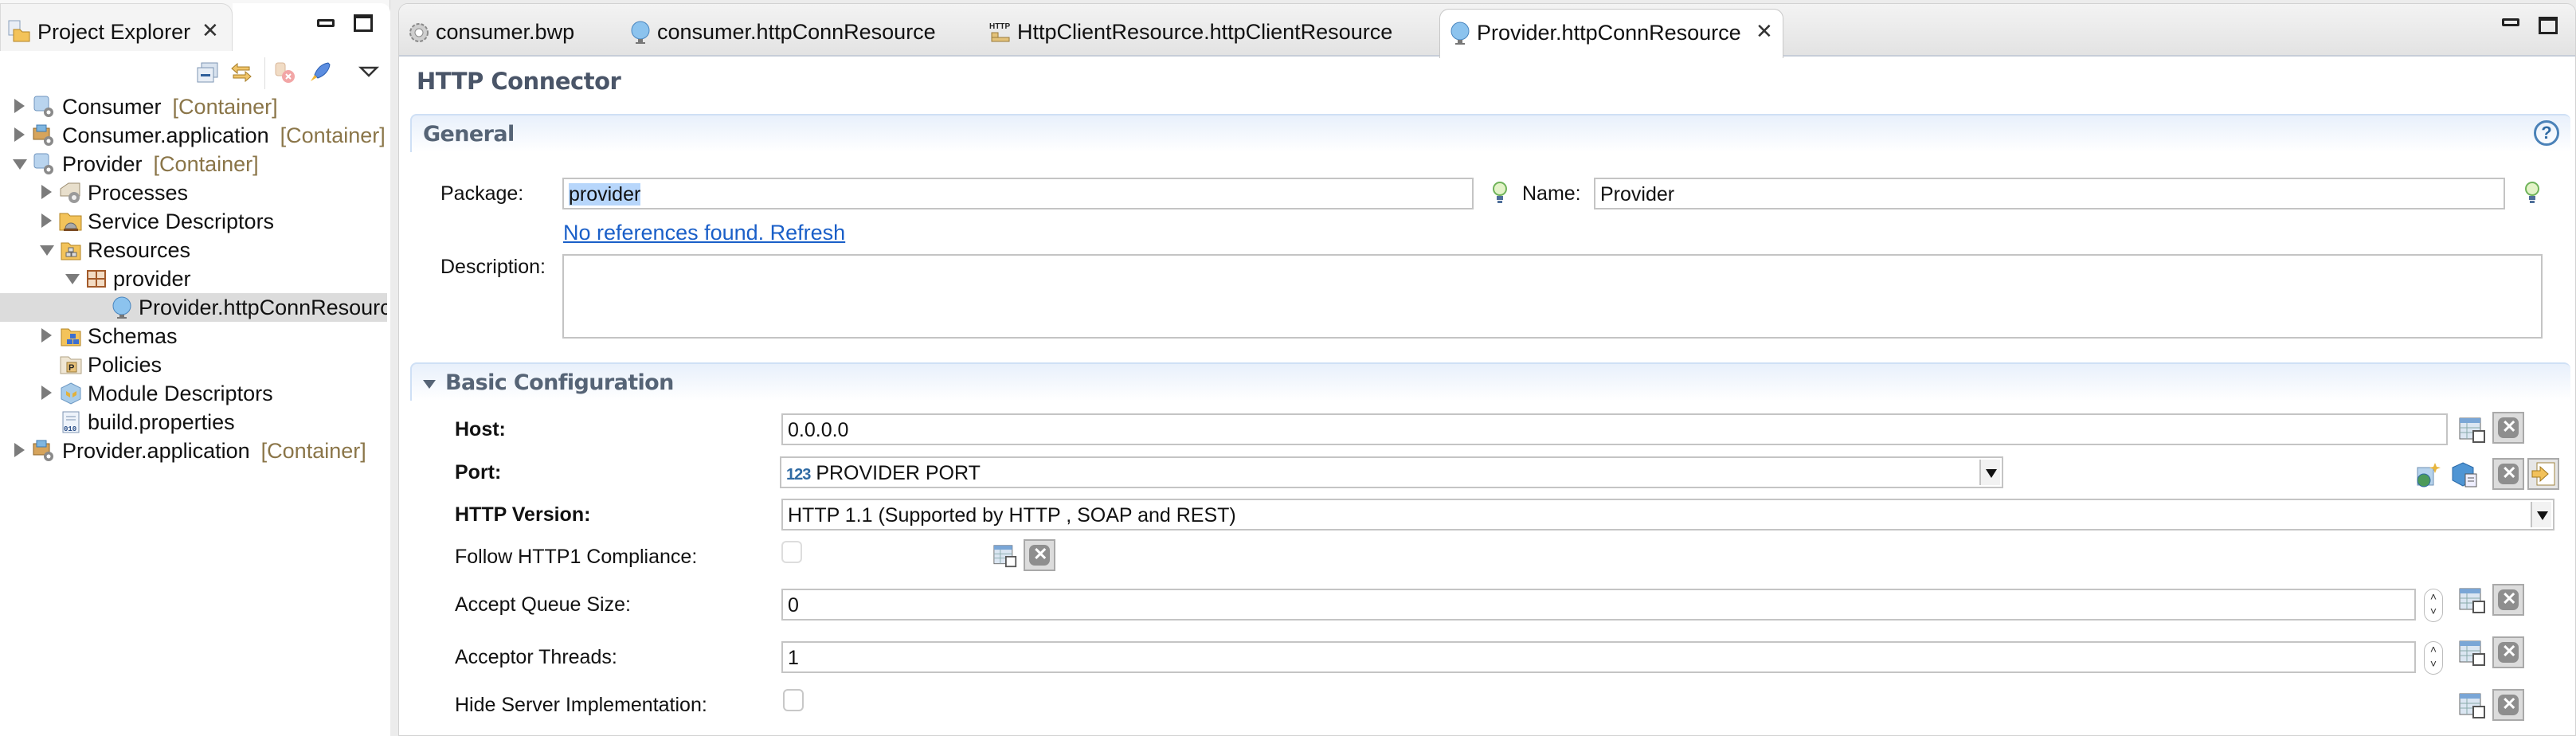  Describe the element at coordinates (210, 30) in the screenshot. I see `close-icon: ✕` at that location.